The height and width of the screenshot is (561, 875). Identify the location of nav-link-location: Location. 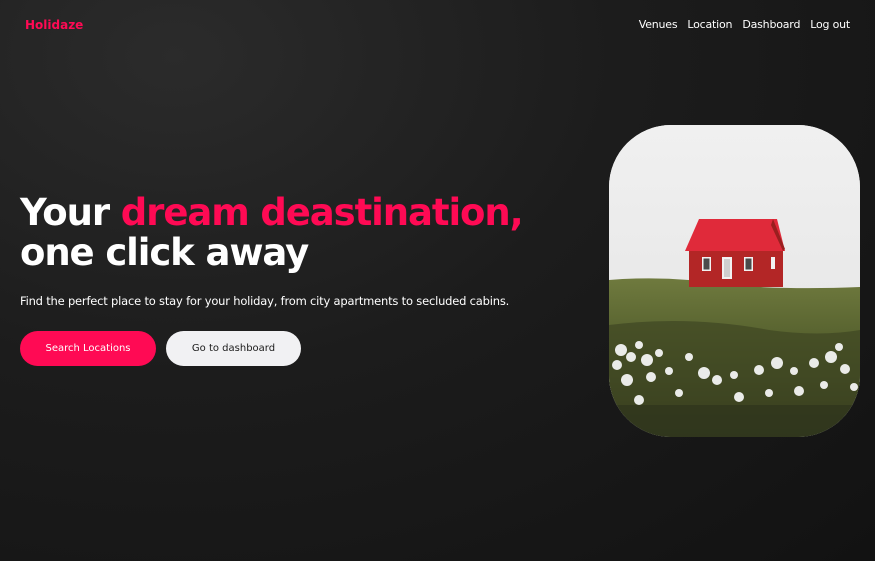
(709, 24).